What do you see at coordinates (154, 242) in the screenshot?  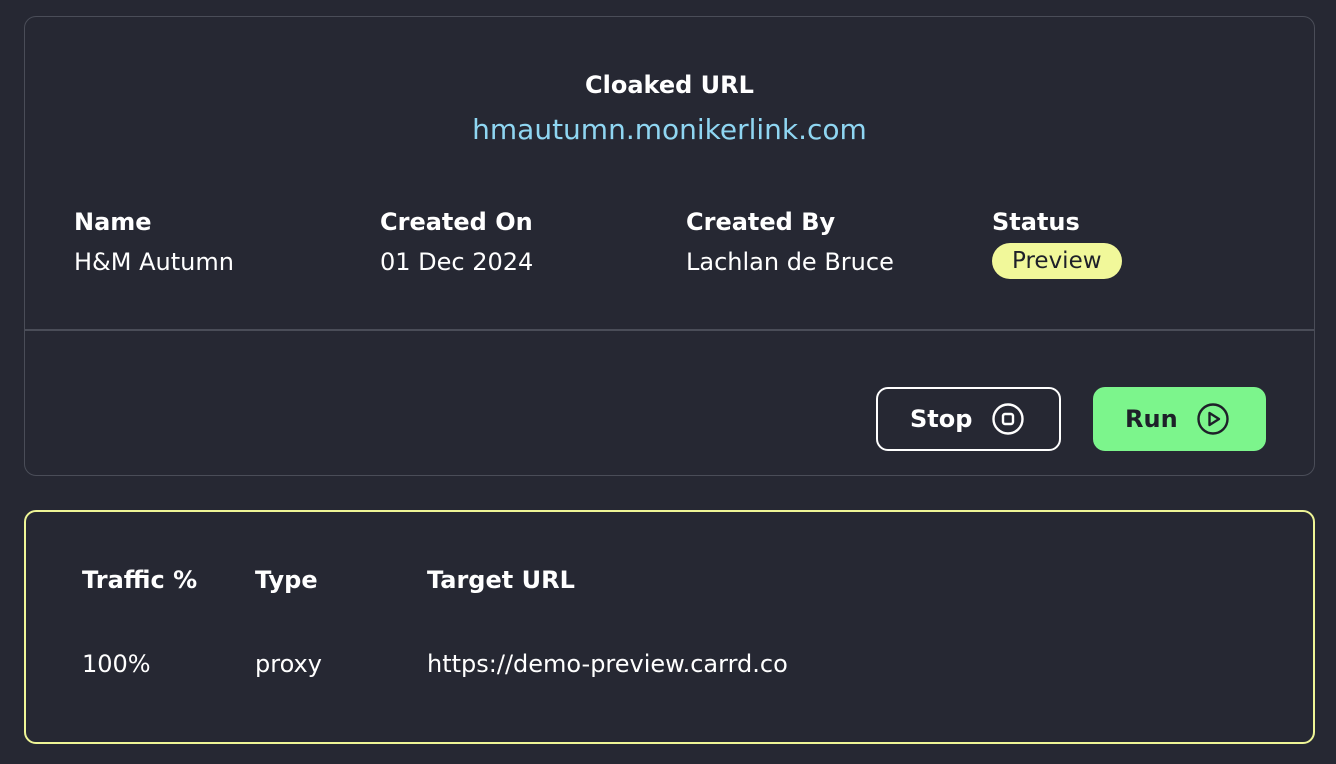 I see `meta-name: Name H&M Autumn` at bounding box center [154, 242].